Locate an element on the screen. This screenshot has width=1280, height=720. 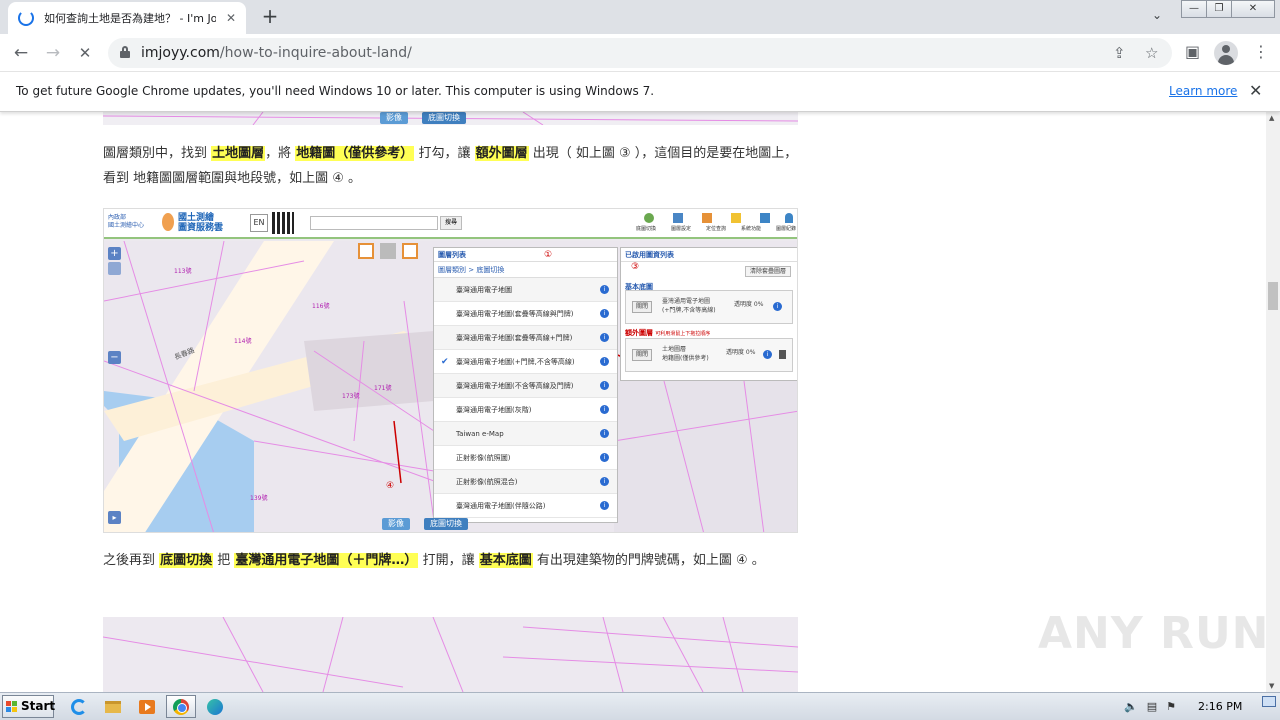
url-text: imjoyy.com/how-to-inquire-about-land/ is located at coordinates (276, 53).